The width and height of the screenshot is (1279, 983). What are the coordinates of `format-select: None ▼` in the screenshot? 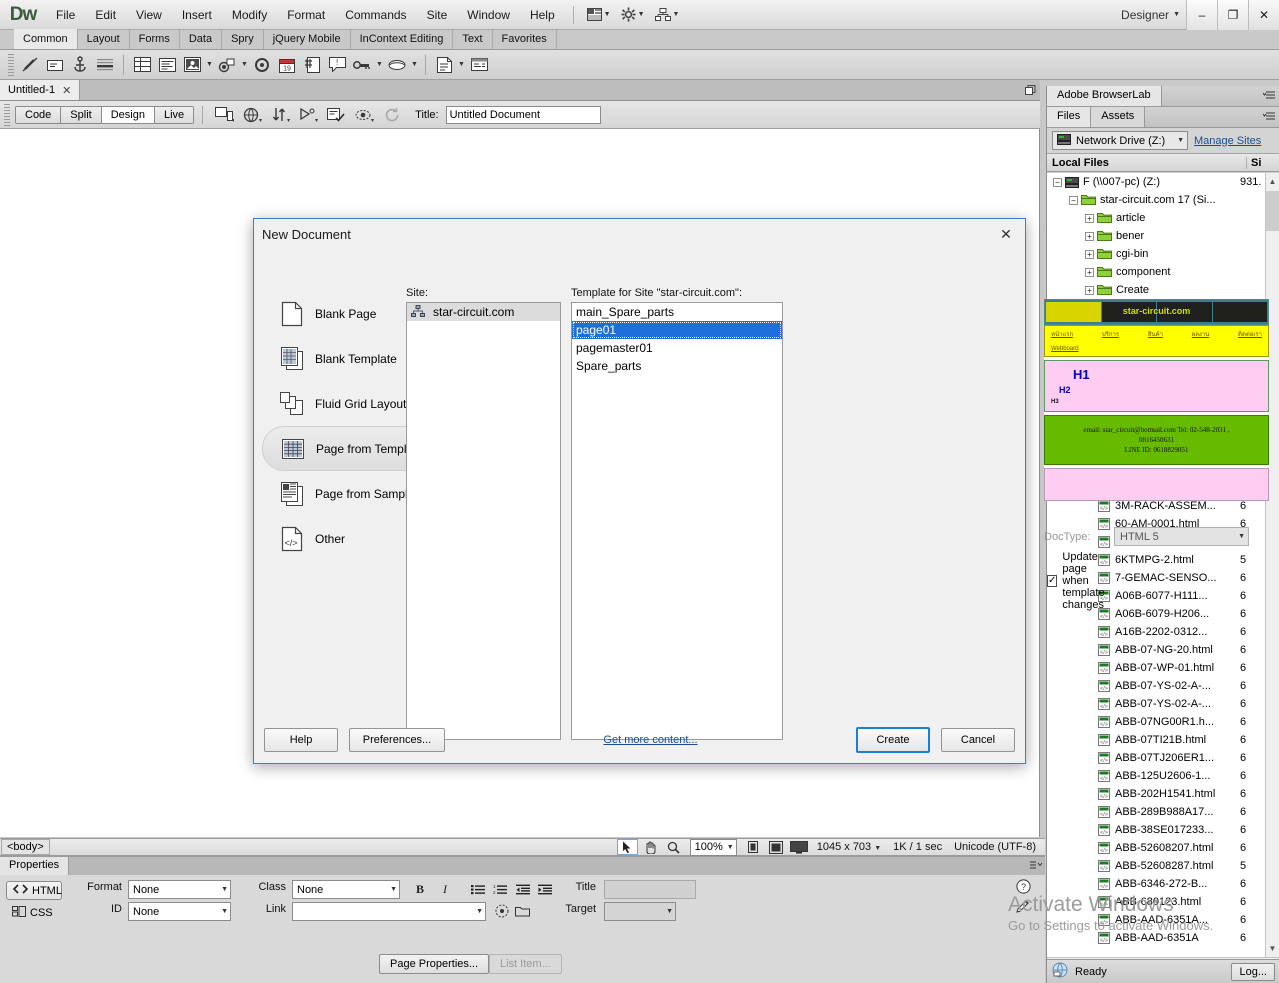 It's located at (179, 889).